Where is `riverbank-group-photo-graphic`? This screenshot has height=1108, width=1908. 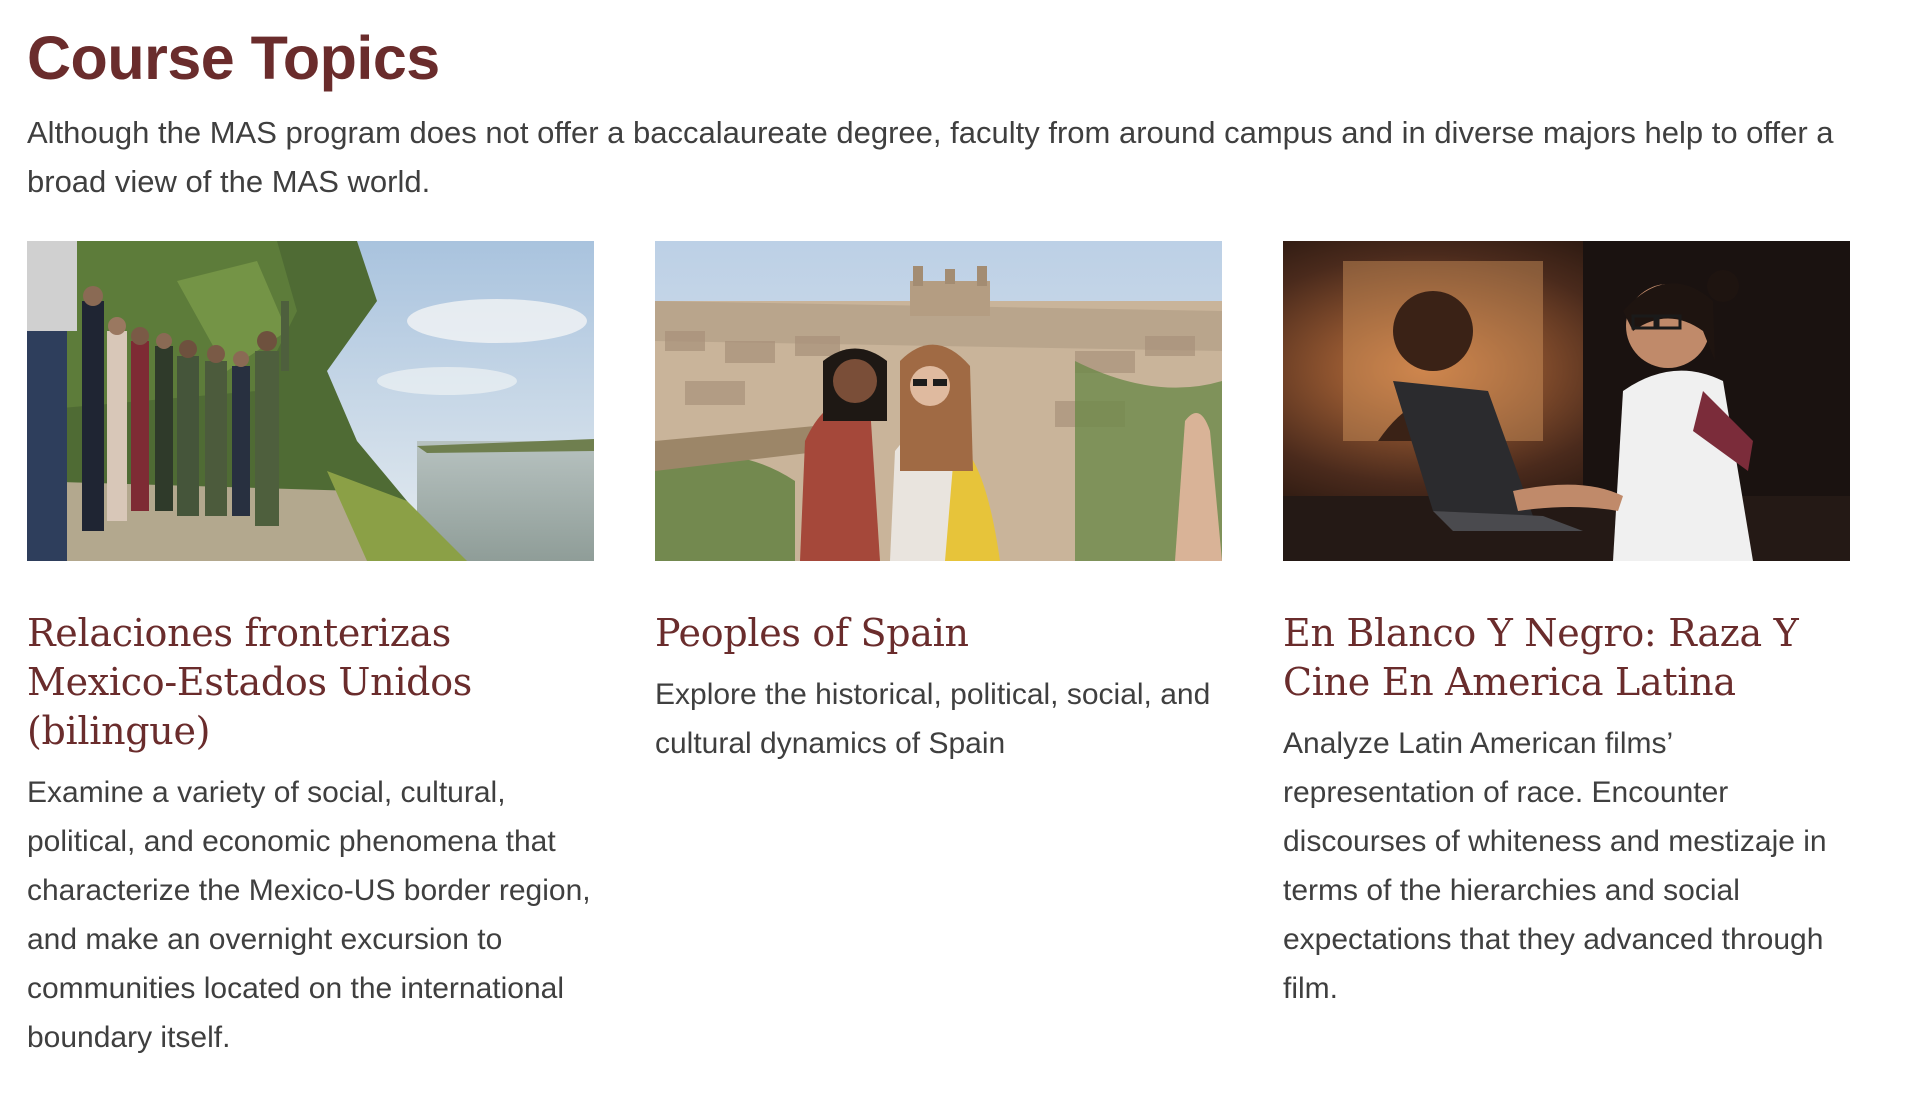 riverbank-group-photo-graphic is located at coordinates (310, 401).